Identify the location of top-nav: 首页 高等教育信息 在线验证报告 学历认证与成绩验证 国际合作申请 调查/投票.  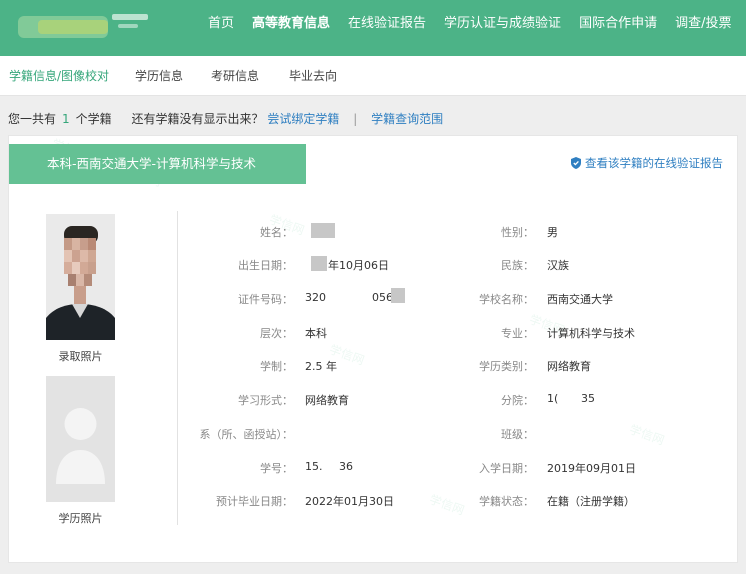
(477, 28).